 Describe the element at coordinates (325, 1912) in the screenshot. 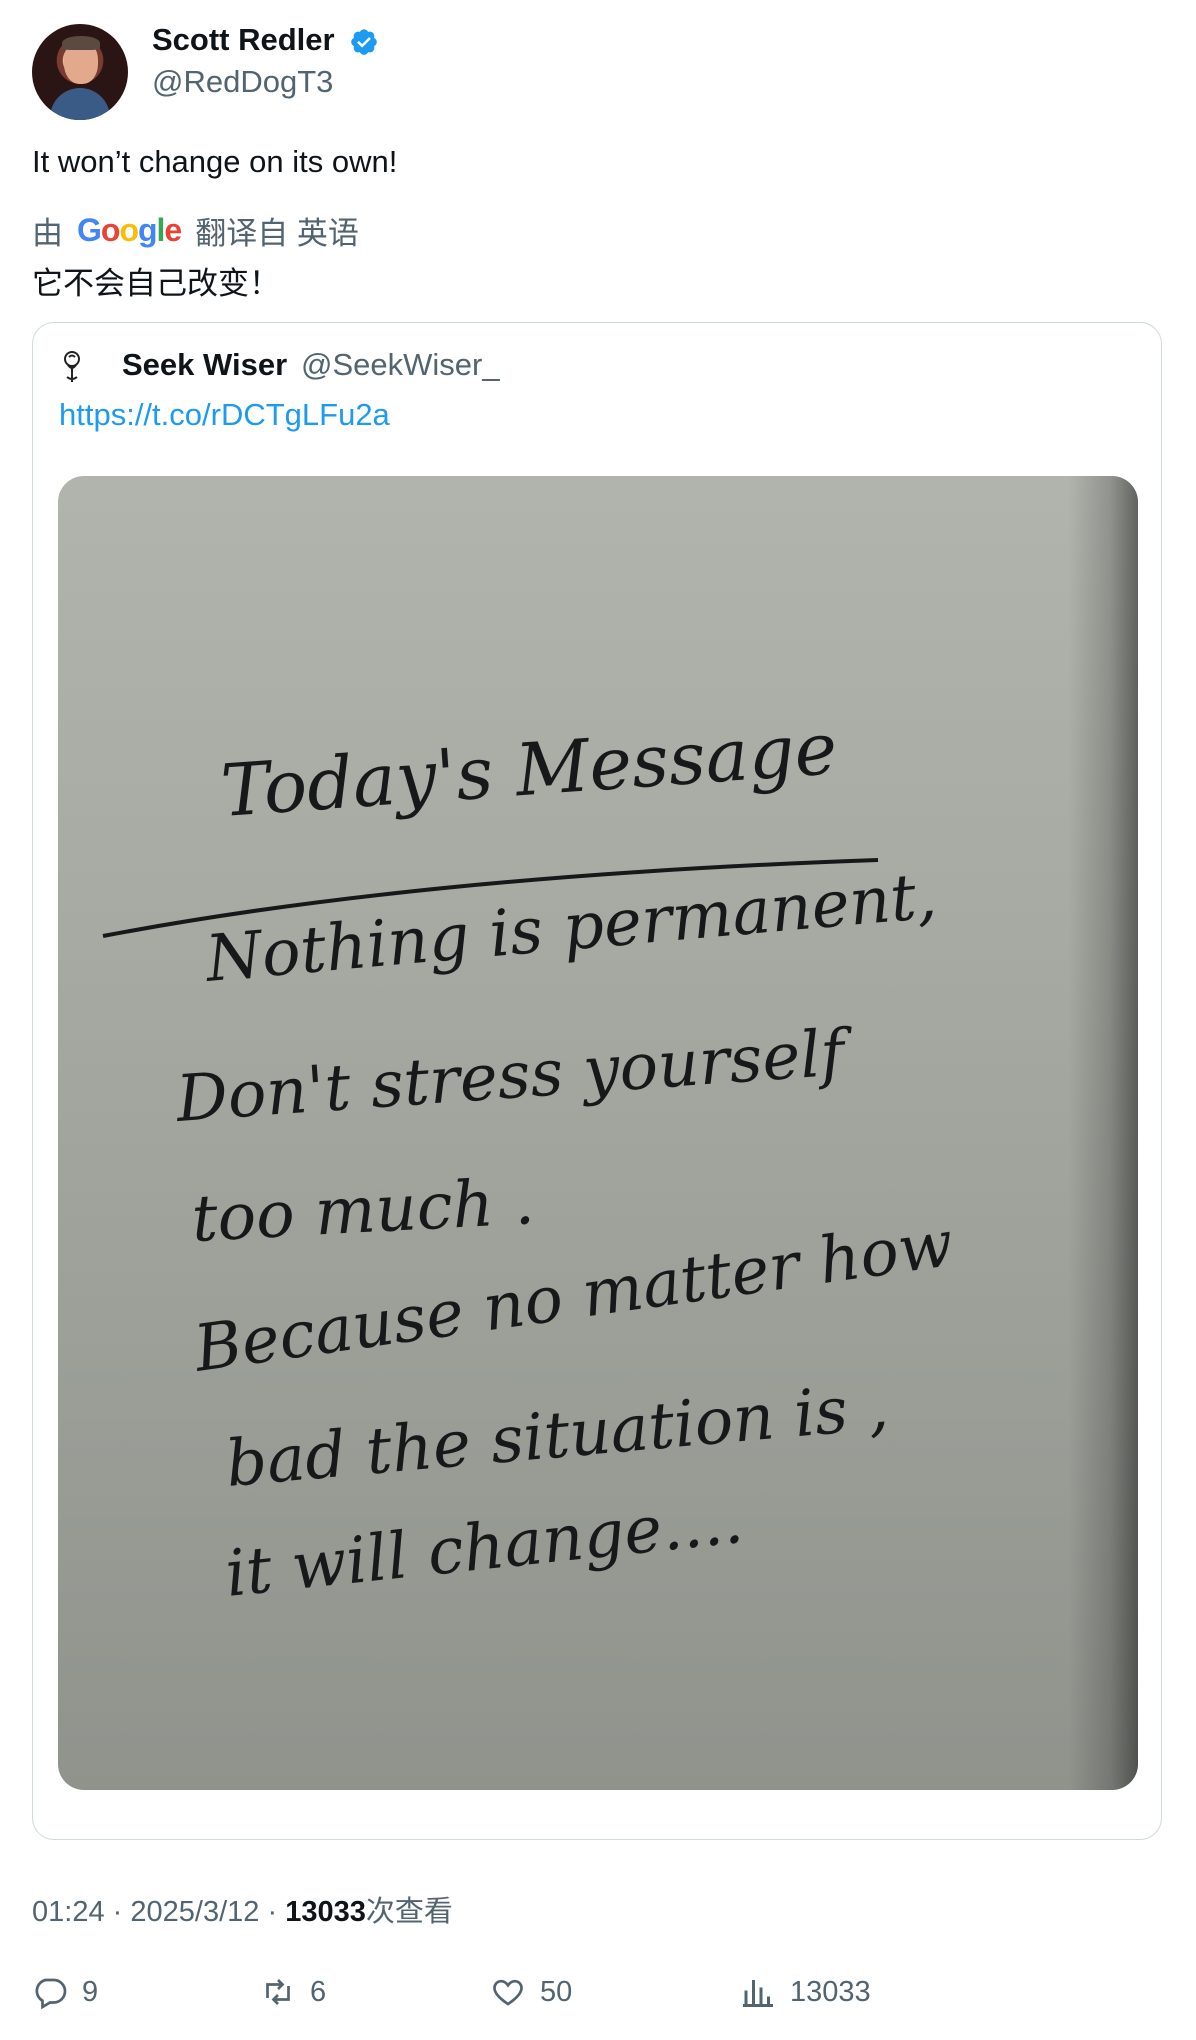

I see `view-count: 13033` at that location.